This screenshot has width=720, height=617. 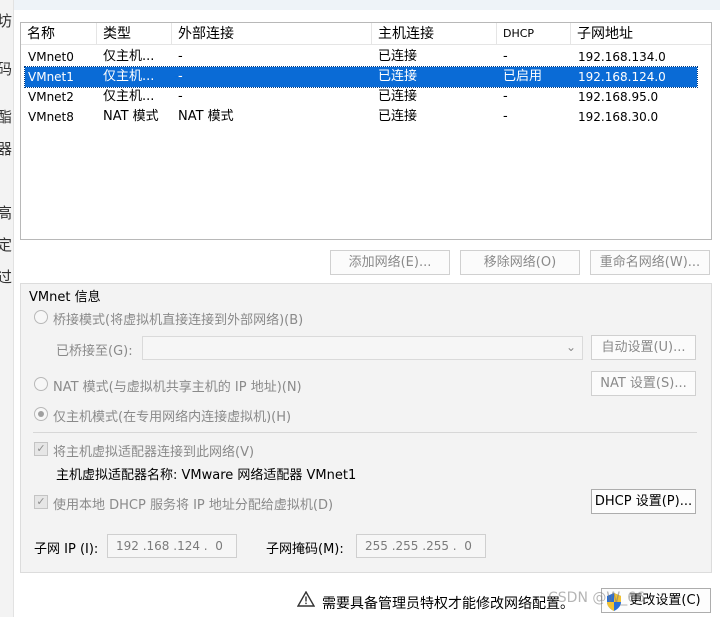 I want to click on table-header: 名称 类型 外部连接 主机连接 DHCP 子网地址, so click(x=366, y=34).